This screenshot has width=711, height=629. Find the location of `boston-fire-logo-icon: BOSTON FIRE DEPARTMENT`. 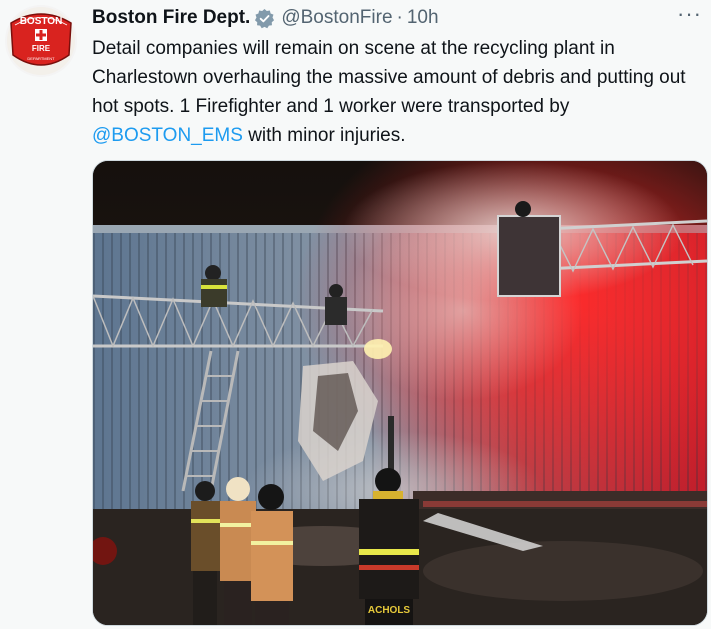

boston-fire-logo-icon: BOSTON FIRE DEPARTMENT is located at coordinates (41, 41).